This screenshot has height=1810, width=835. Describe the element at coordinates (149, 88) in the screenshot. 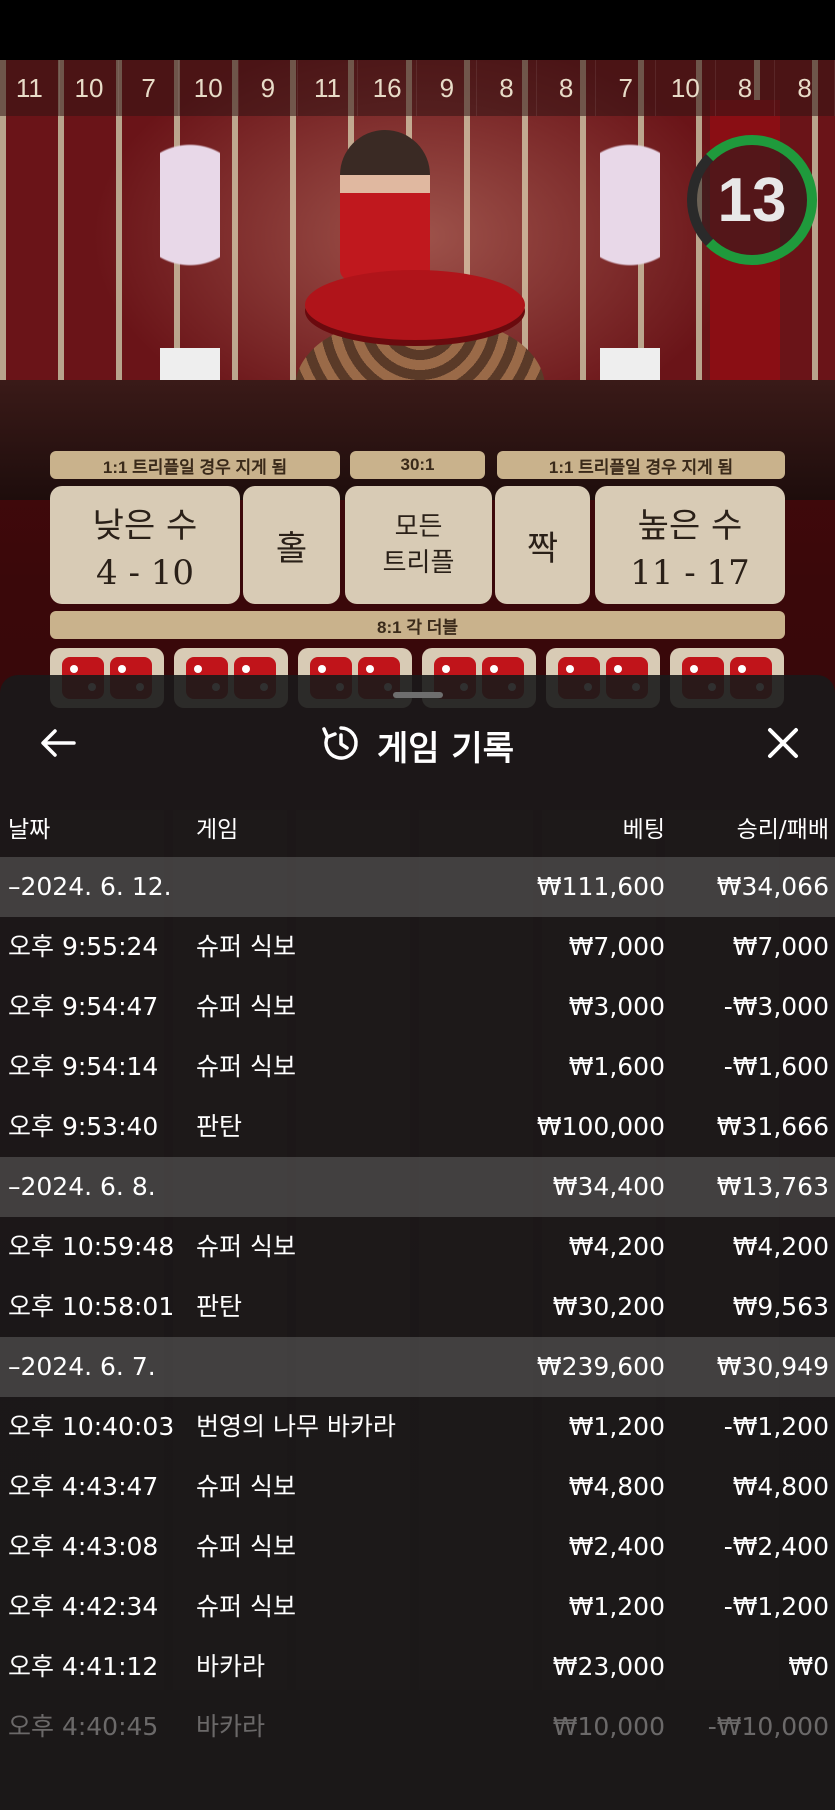

I see `result-history-number: 7` at that location.